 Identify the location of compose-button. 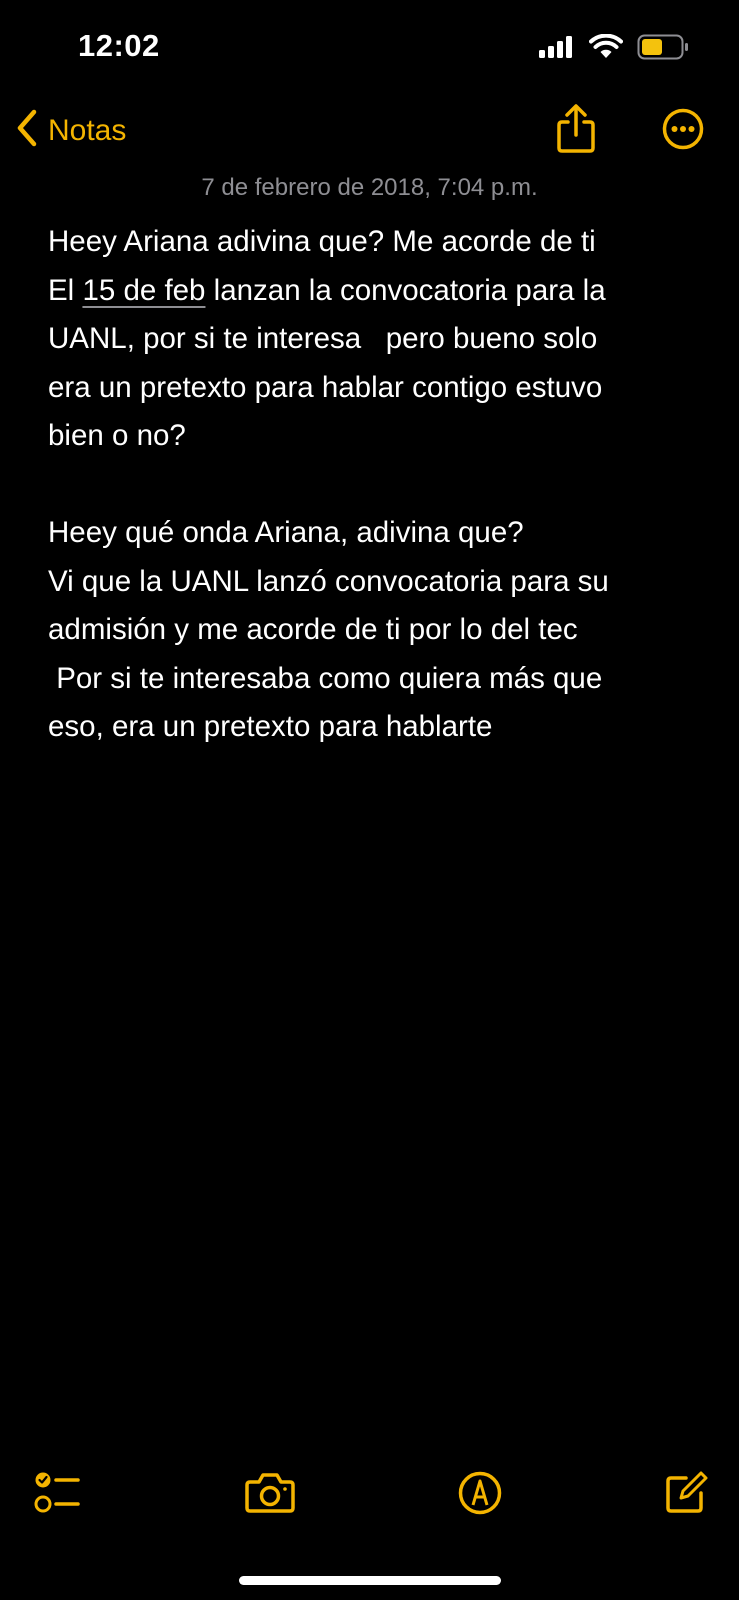
(686, 1495).